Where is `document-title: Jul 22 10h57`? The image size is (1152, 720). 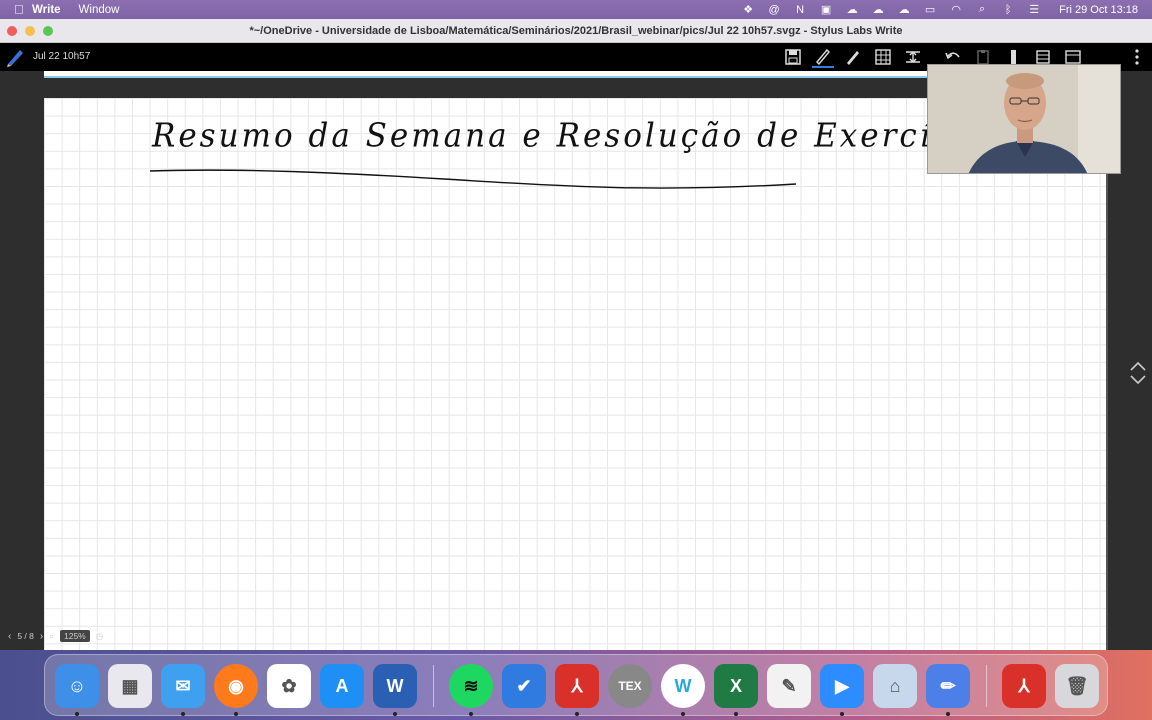 document-title: Jul 22 10h57 is located at coordinates (62, 56).